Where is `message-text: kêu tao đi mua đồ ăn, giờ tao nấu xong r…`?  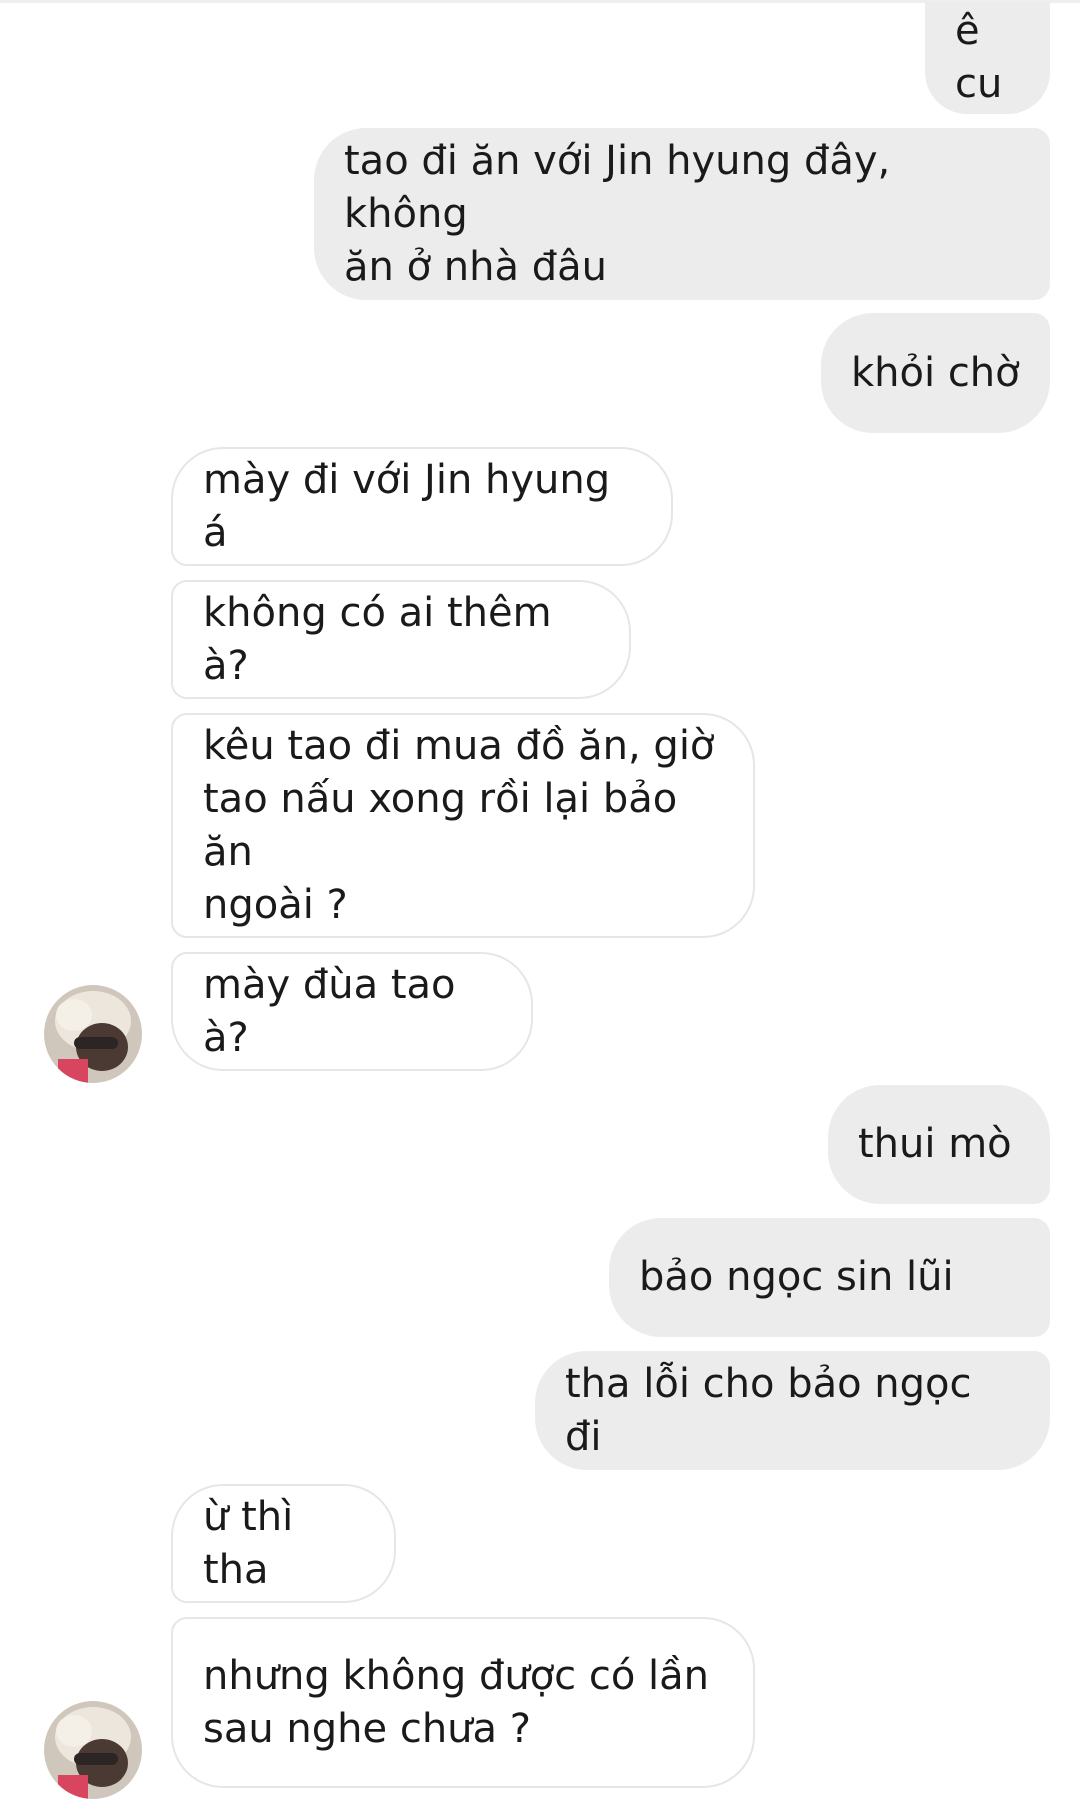 message-text: kêu tao đi mua đồ ăn, giờ tao nấu xong r… is located at coordinates (459, 825).